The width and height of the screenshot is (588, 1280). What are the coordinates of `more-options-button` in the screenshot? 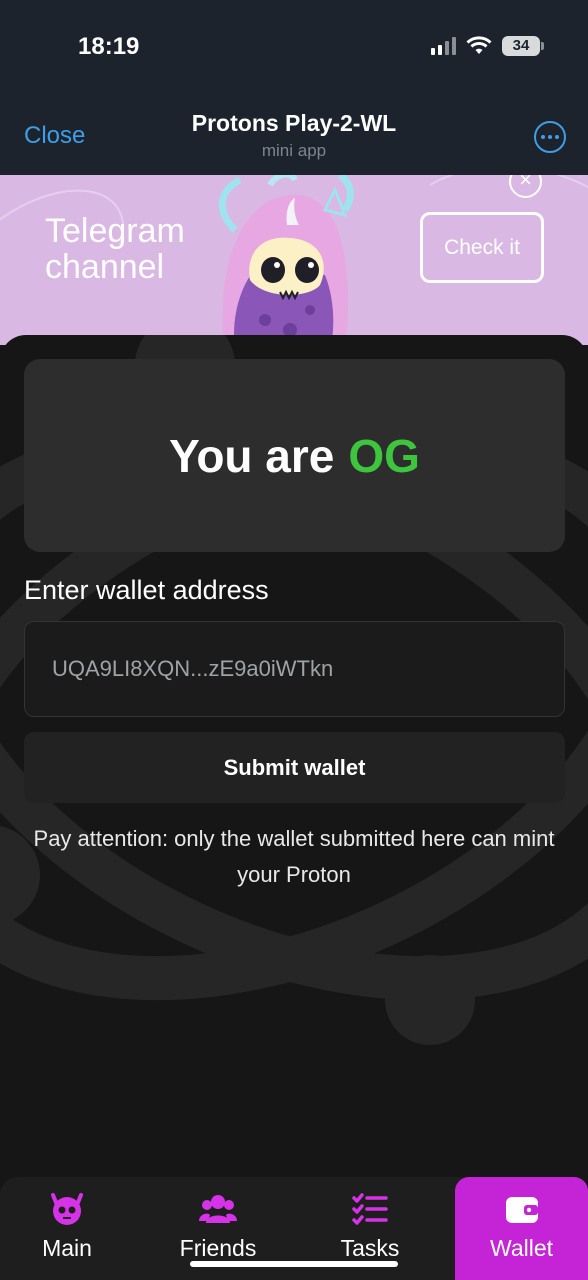 It's located at (550, 137).